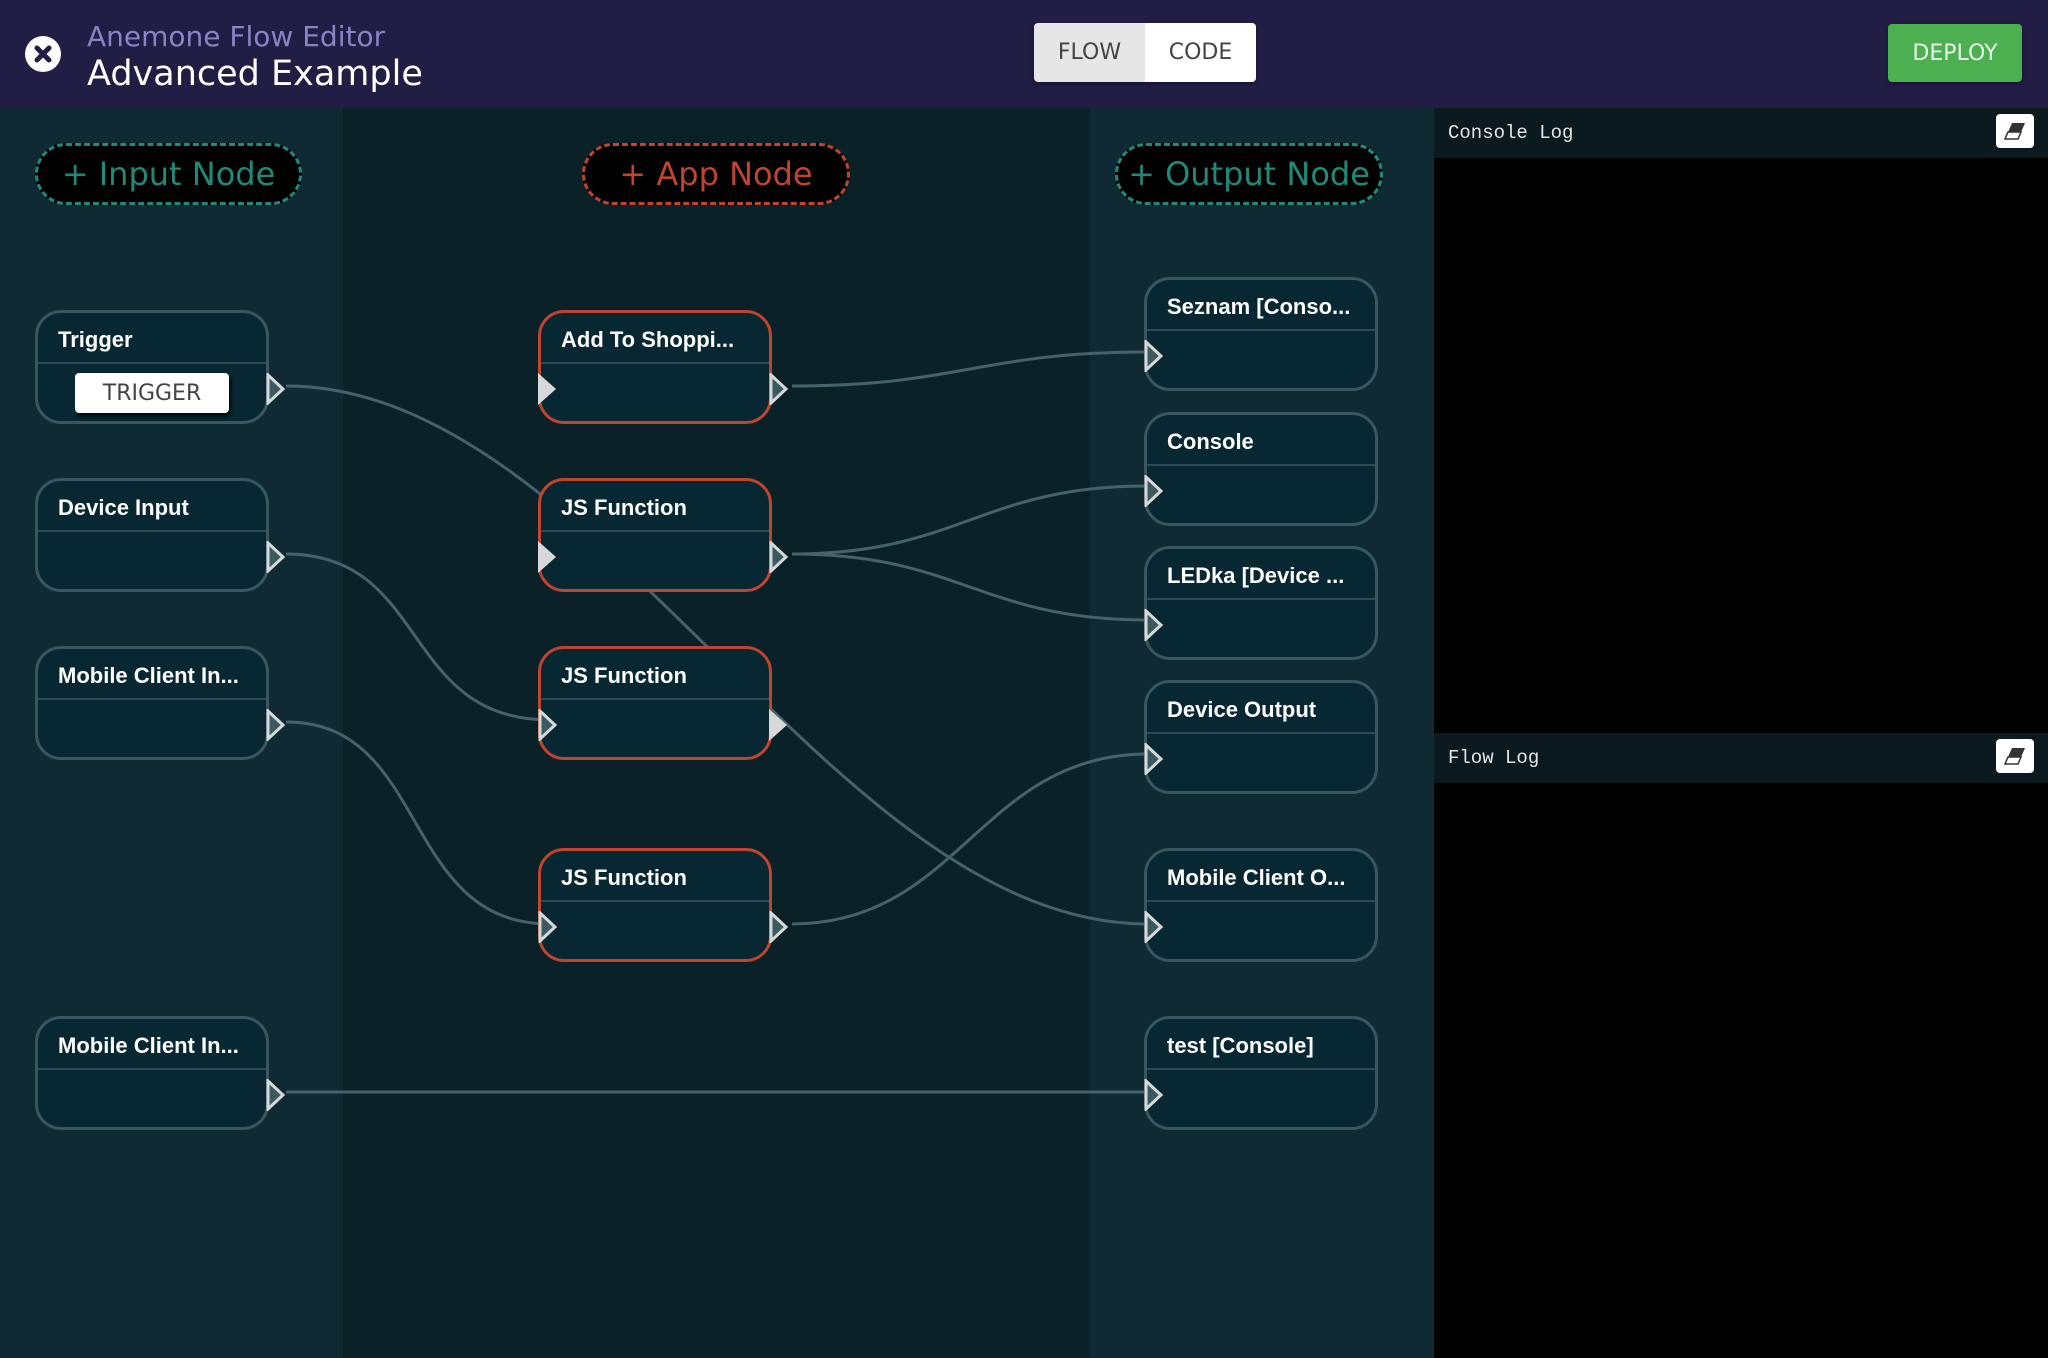 This screenshot has width=2048, height=1358. Describe the element at coordinates (1261, 737) in the screenshot. I see `node-device-output: Device Output` at that location.